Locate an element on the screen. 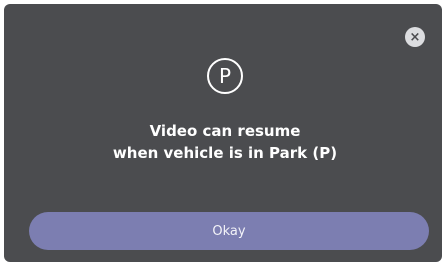 This screenshot has width=442, height=265. dialog-message-line-1: Video can resume is located at coordinates (225, 131).